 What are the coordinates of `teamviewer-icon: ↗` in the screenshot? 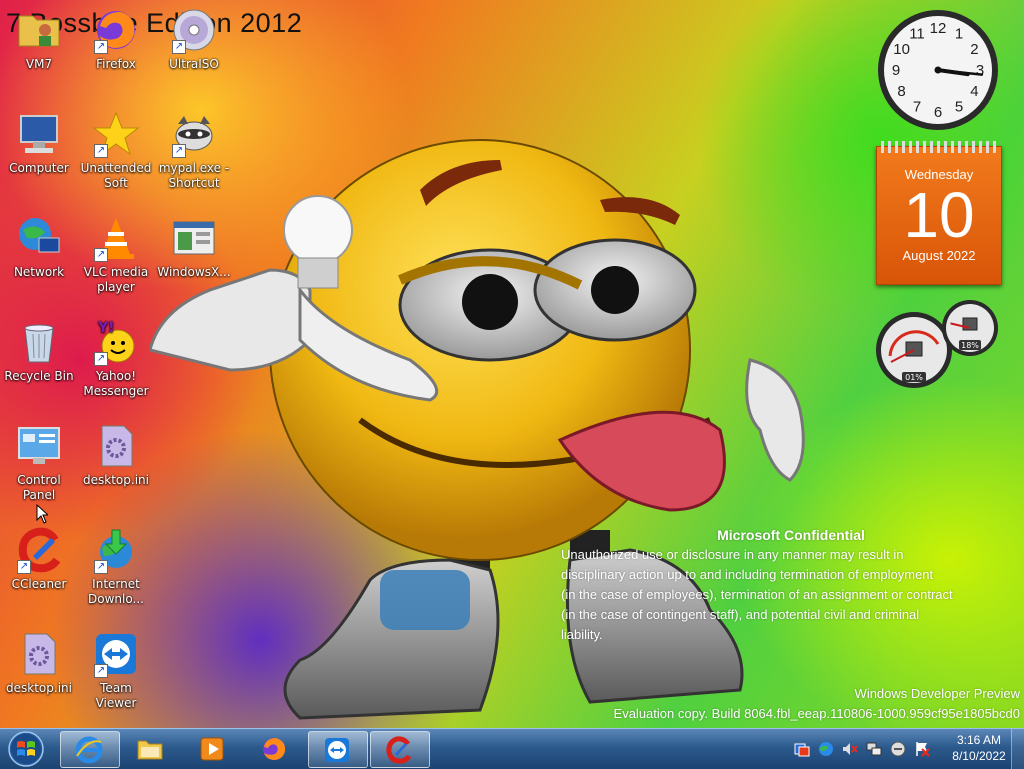 It's located at (116, 654).